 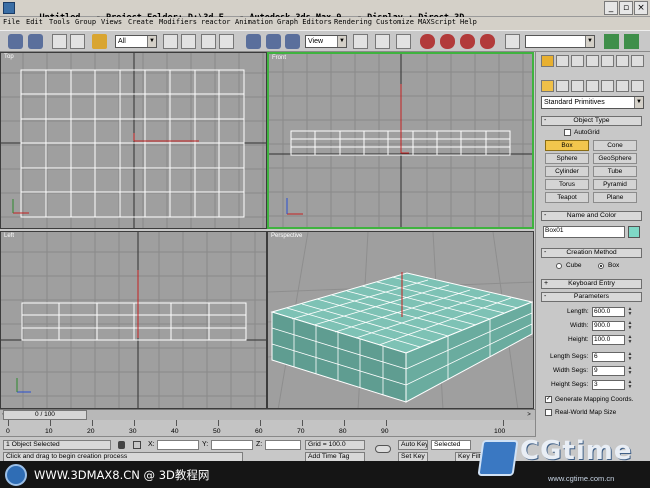 What do you see at coordinates (254, 22) in the screenshot?
I see `menu-animation: Animation` at bounding box center [254, 22].